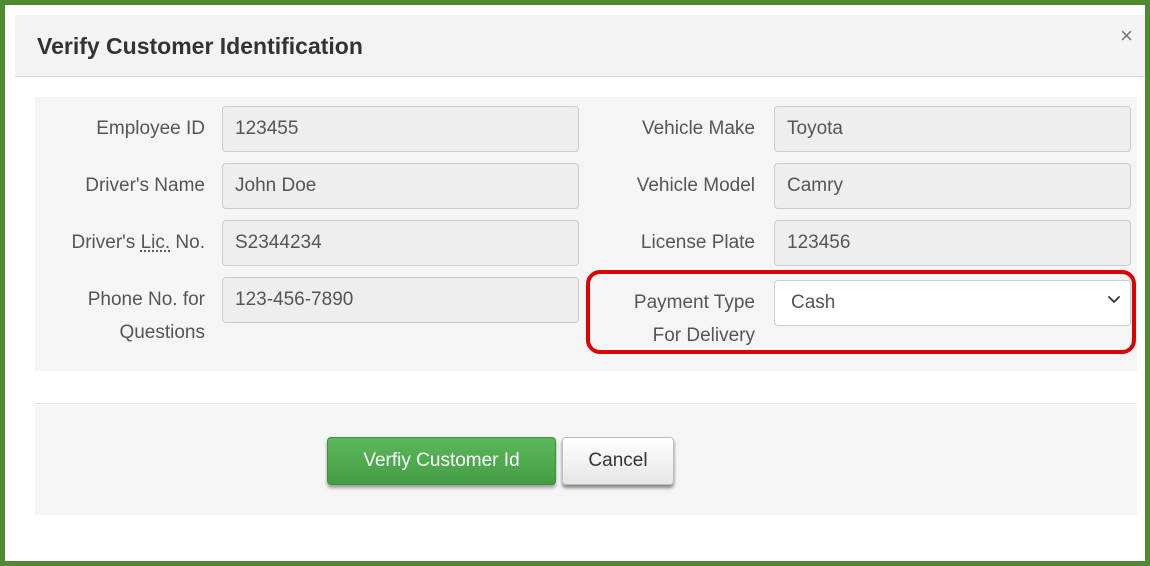 The image size is (1150, 566). What do you see at coordinates (187, 242) in the screenshot?
I see `drivers-license-label-suffix: No.` at bounding box center [187, 242].